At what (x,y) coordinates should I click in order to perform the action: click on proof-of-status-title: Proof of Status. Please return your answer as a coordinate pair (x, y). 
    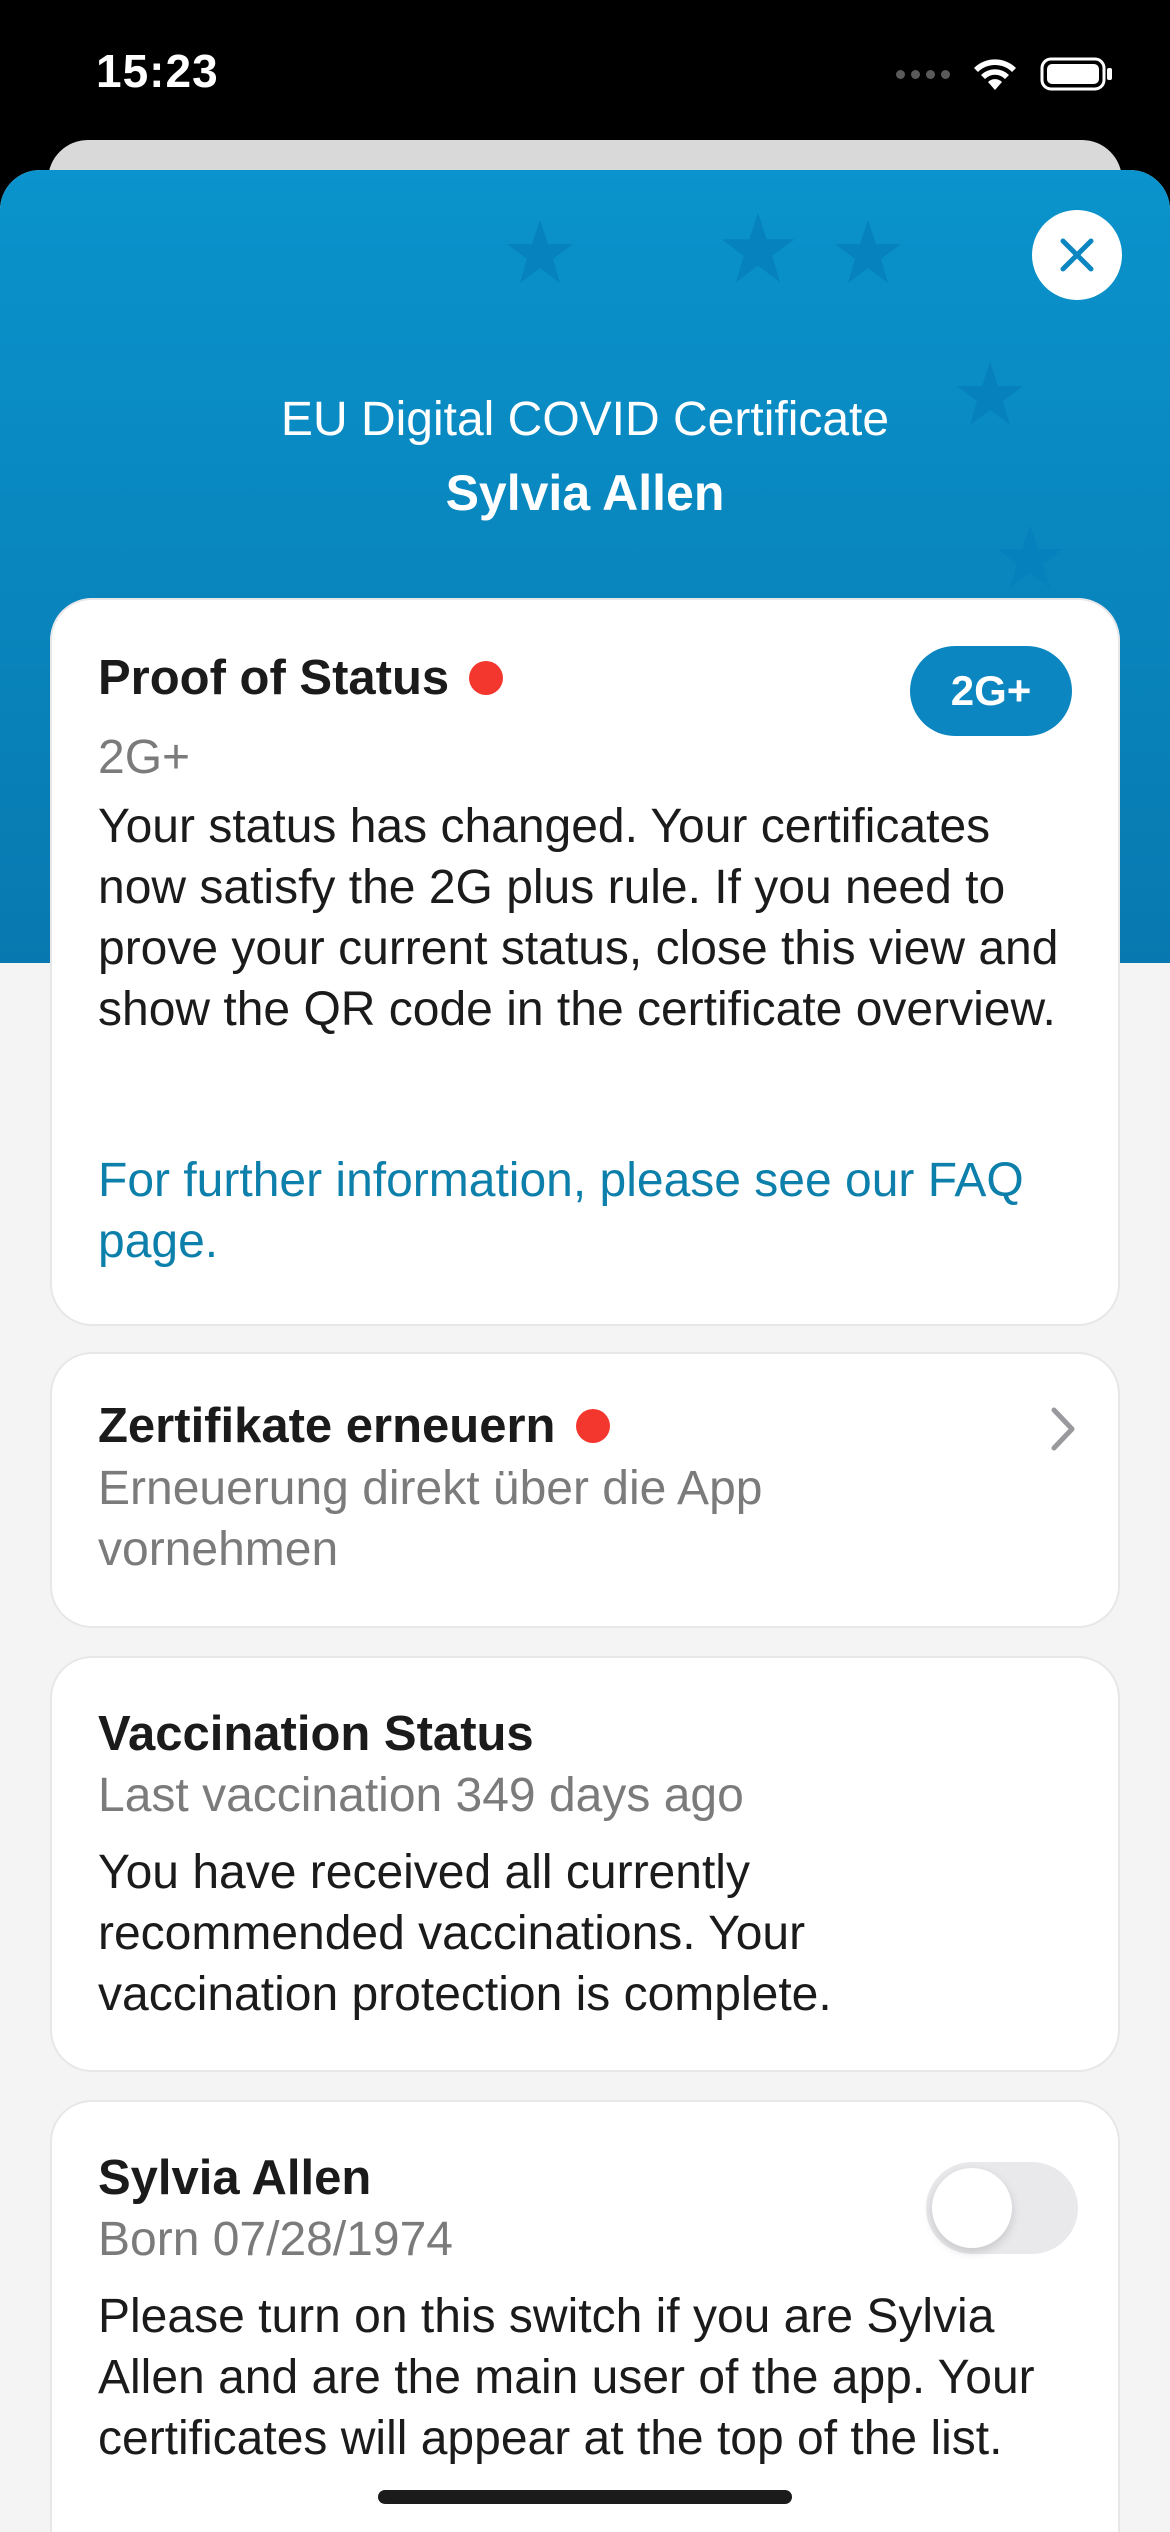
    Looking at the image, I should click on (301, 678).